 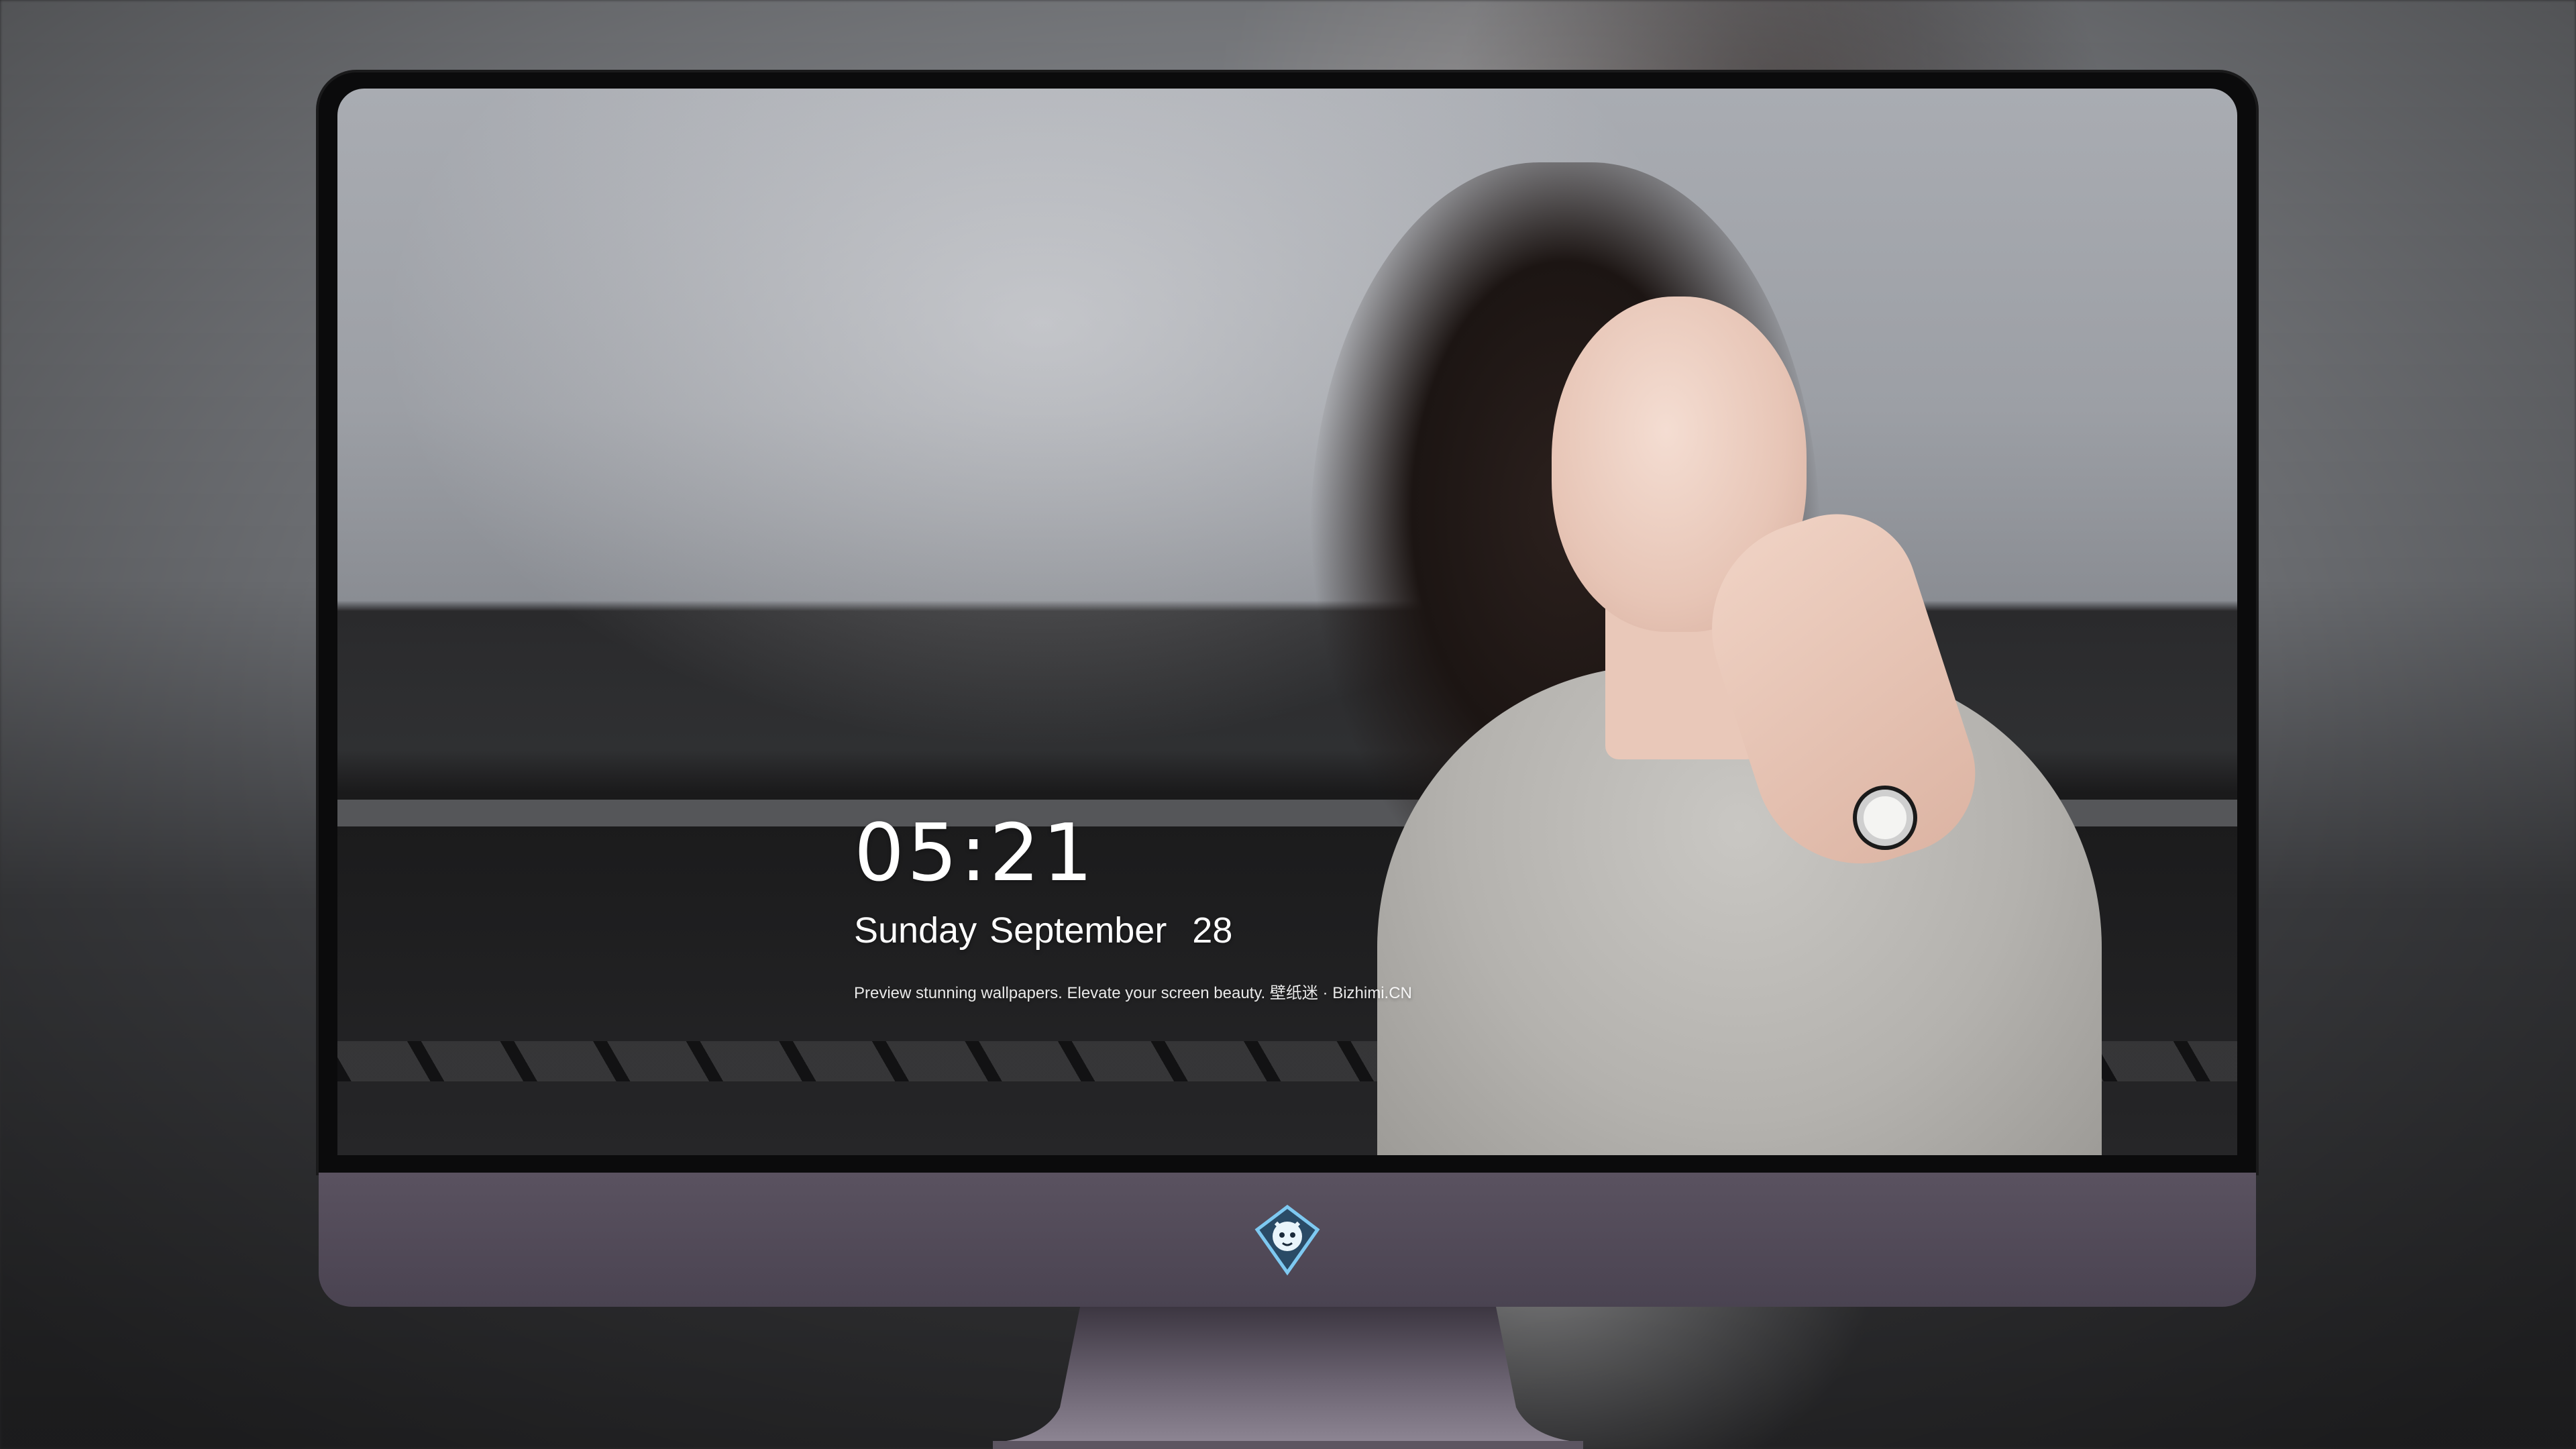 I want to click on bizhimi-logo-icon, so click(x=1287, y=1240).